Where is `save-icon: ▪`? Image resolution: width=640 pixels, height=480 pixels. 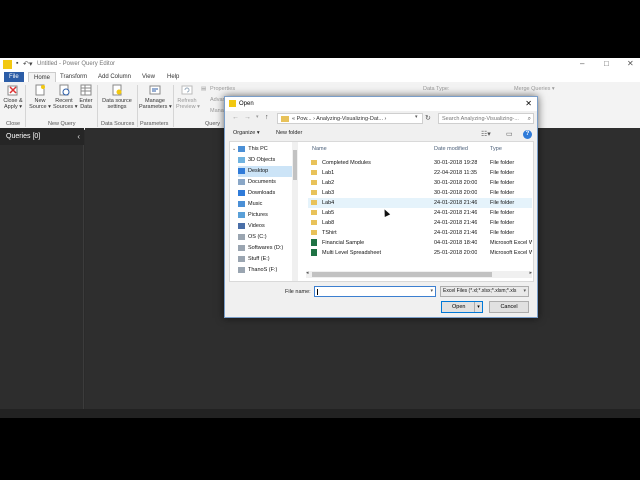
save-icon: ▪ is located at coordinates (17, 63).